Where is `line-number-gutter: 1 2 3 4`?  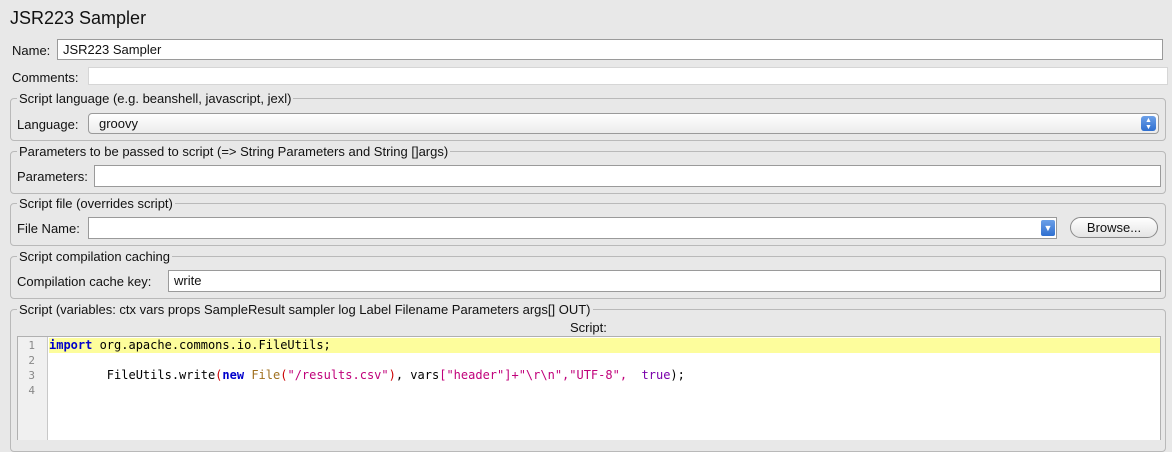
line-number-gutter: 1 2 3 4 is located at coordinates (33, 388).